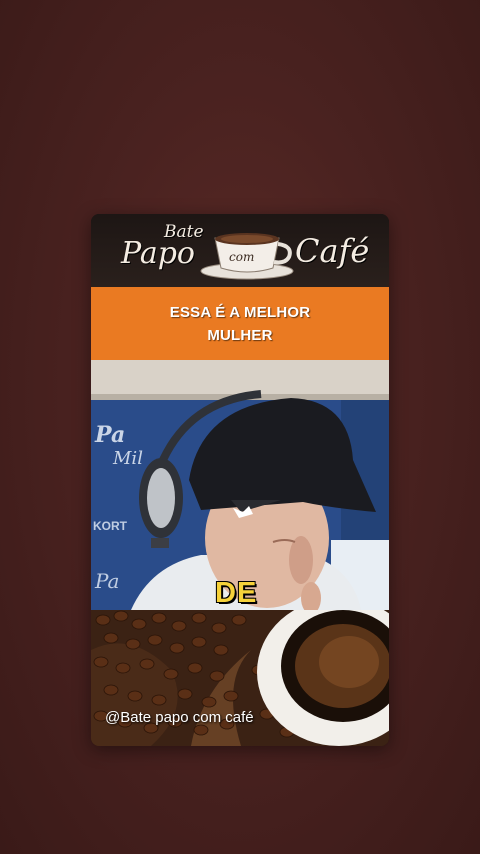  I want to click on channel-watermark: @Bate papo com café, so click(179, 717).